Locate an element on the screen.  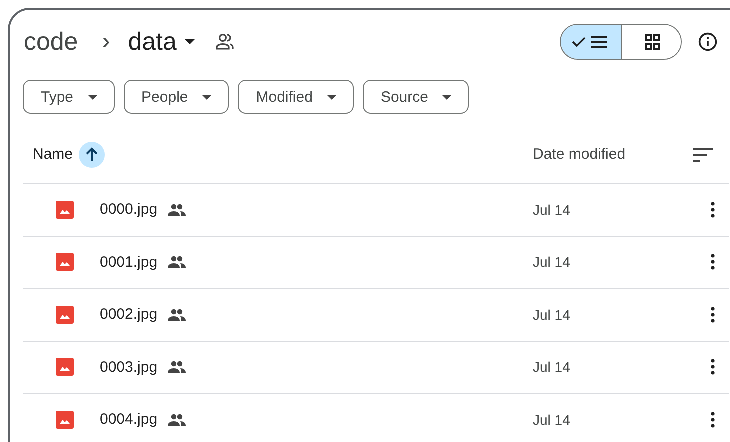
filter-dropdown: People is located at coordinates (177, 97).